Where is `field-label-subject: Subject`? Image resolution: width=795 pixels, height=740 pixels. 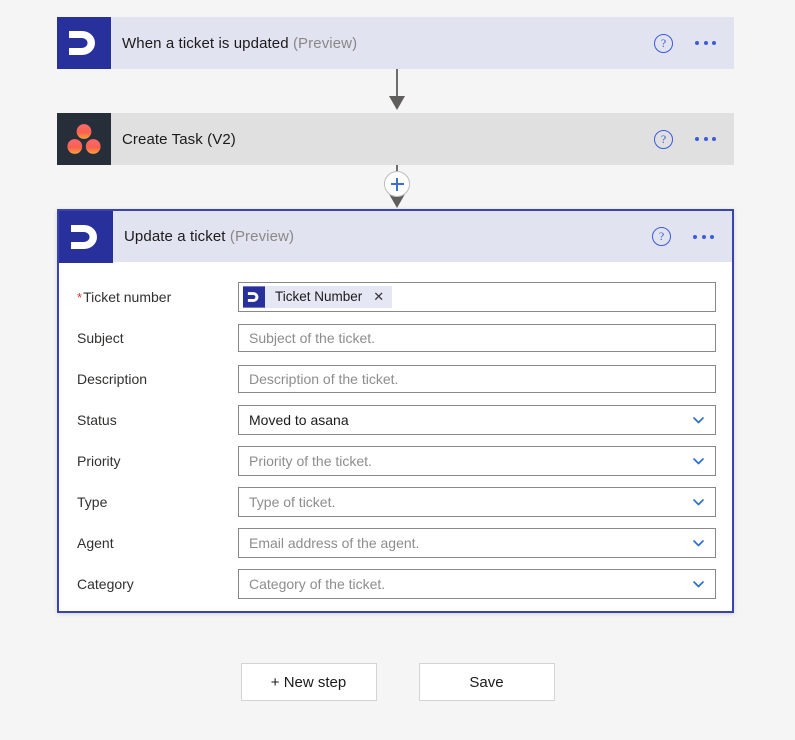
field-label-subject: Subject is located at coordinates (100, 337).